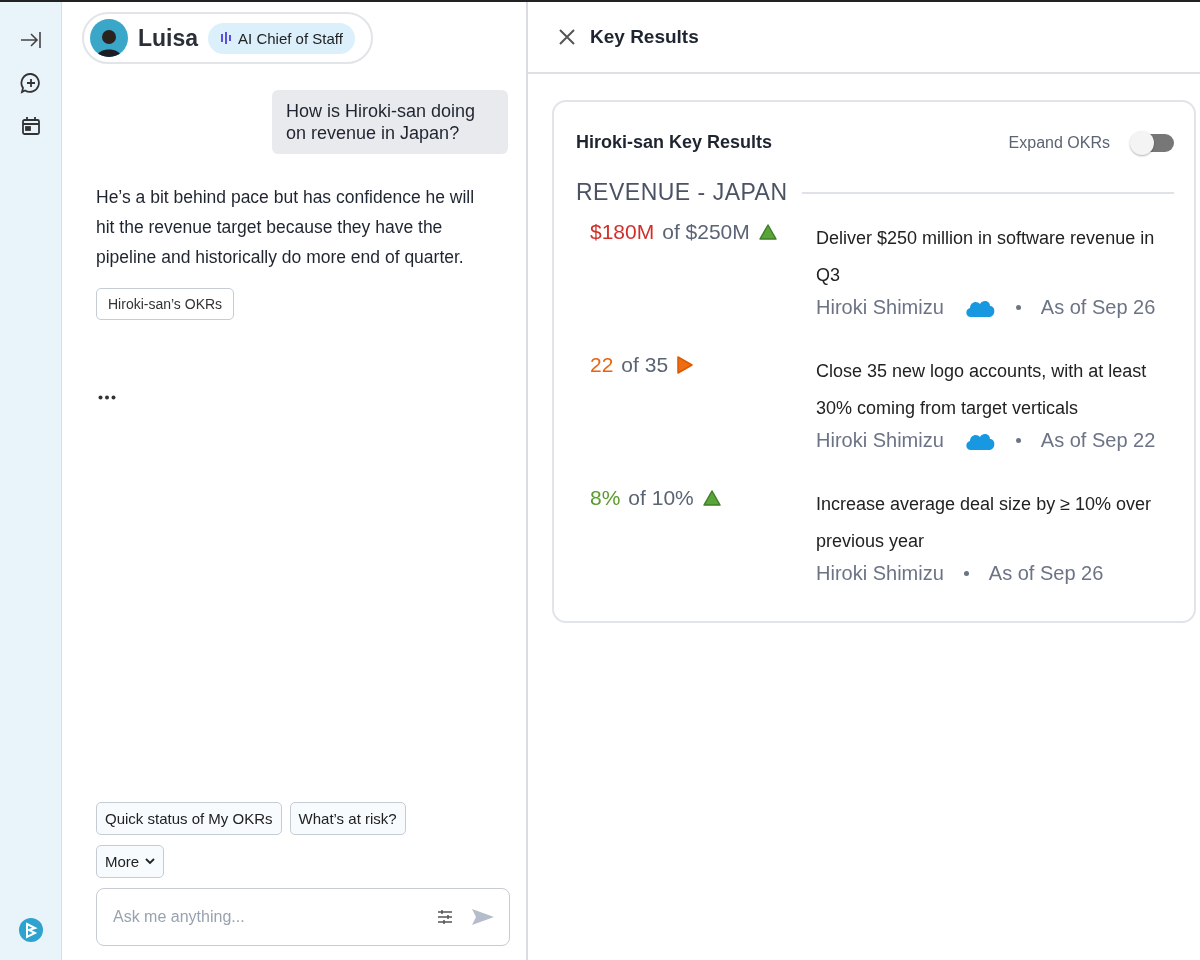  What do you see at coordinates (986, 257) in the screenshot?
I see `result-description: Deliver $250 million in software revenue in Q3` at bounding box center [986, 257].